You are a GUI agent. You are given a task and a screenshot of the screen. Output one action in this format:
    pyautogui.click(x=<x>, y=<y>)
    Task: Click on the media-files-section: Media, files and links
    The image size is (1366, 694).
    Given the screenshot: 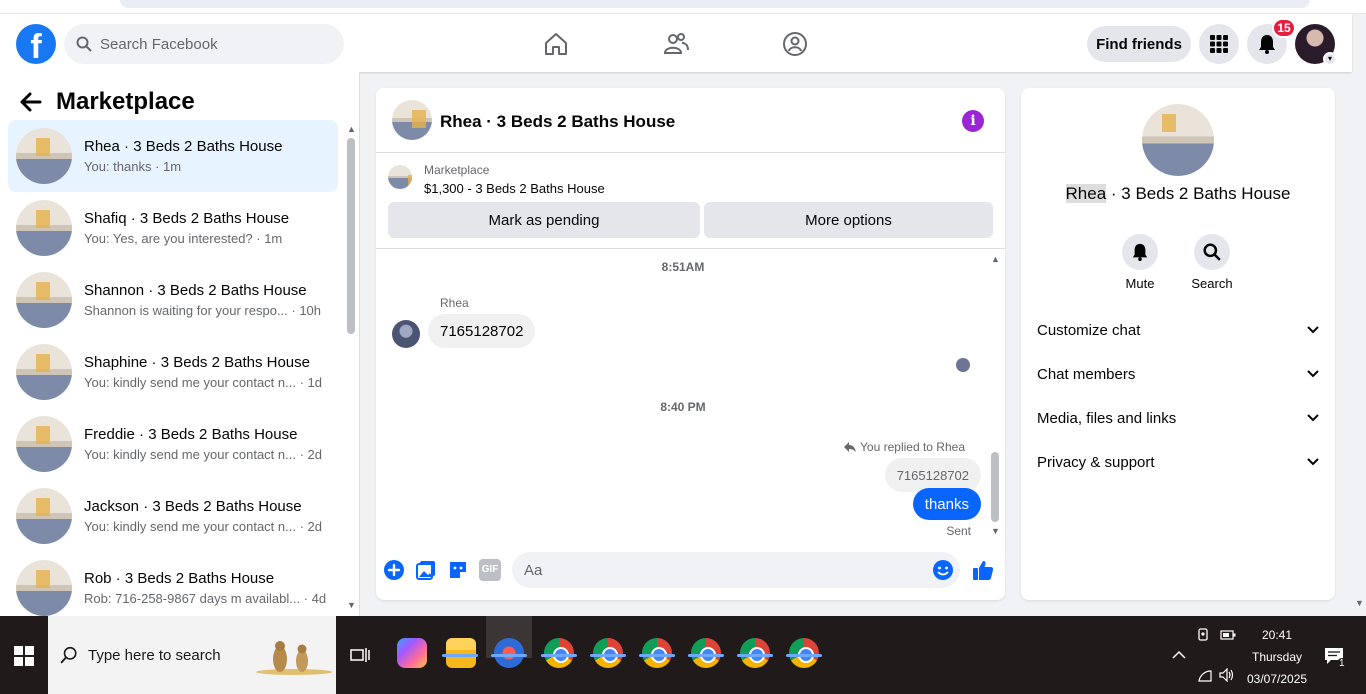 What is the action you would take?
    pyautogui.click(x=1178, y=418)
    